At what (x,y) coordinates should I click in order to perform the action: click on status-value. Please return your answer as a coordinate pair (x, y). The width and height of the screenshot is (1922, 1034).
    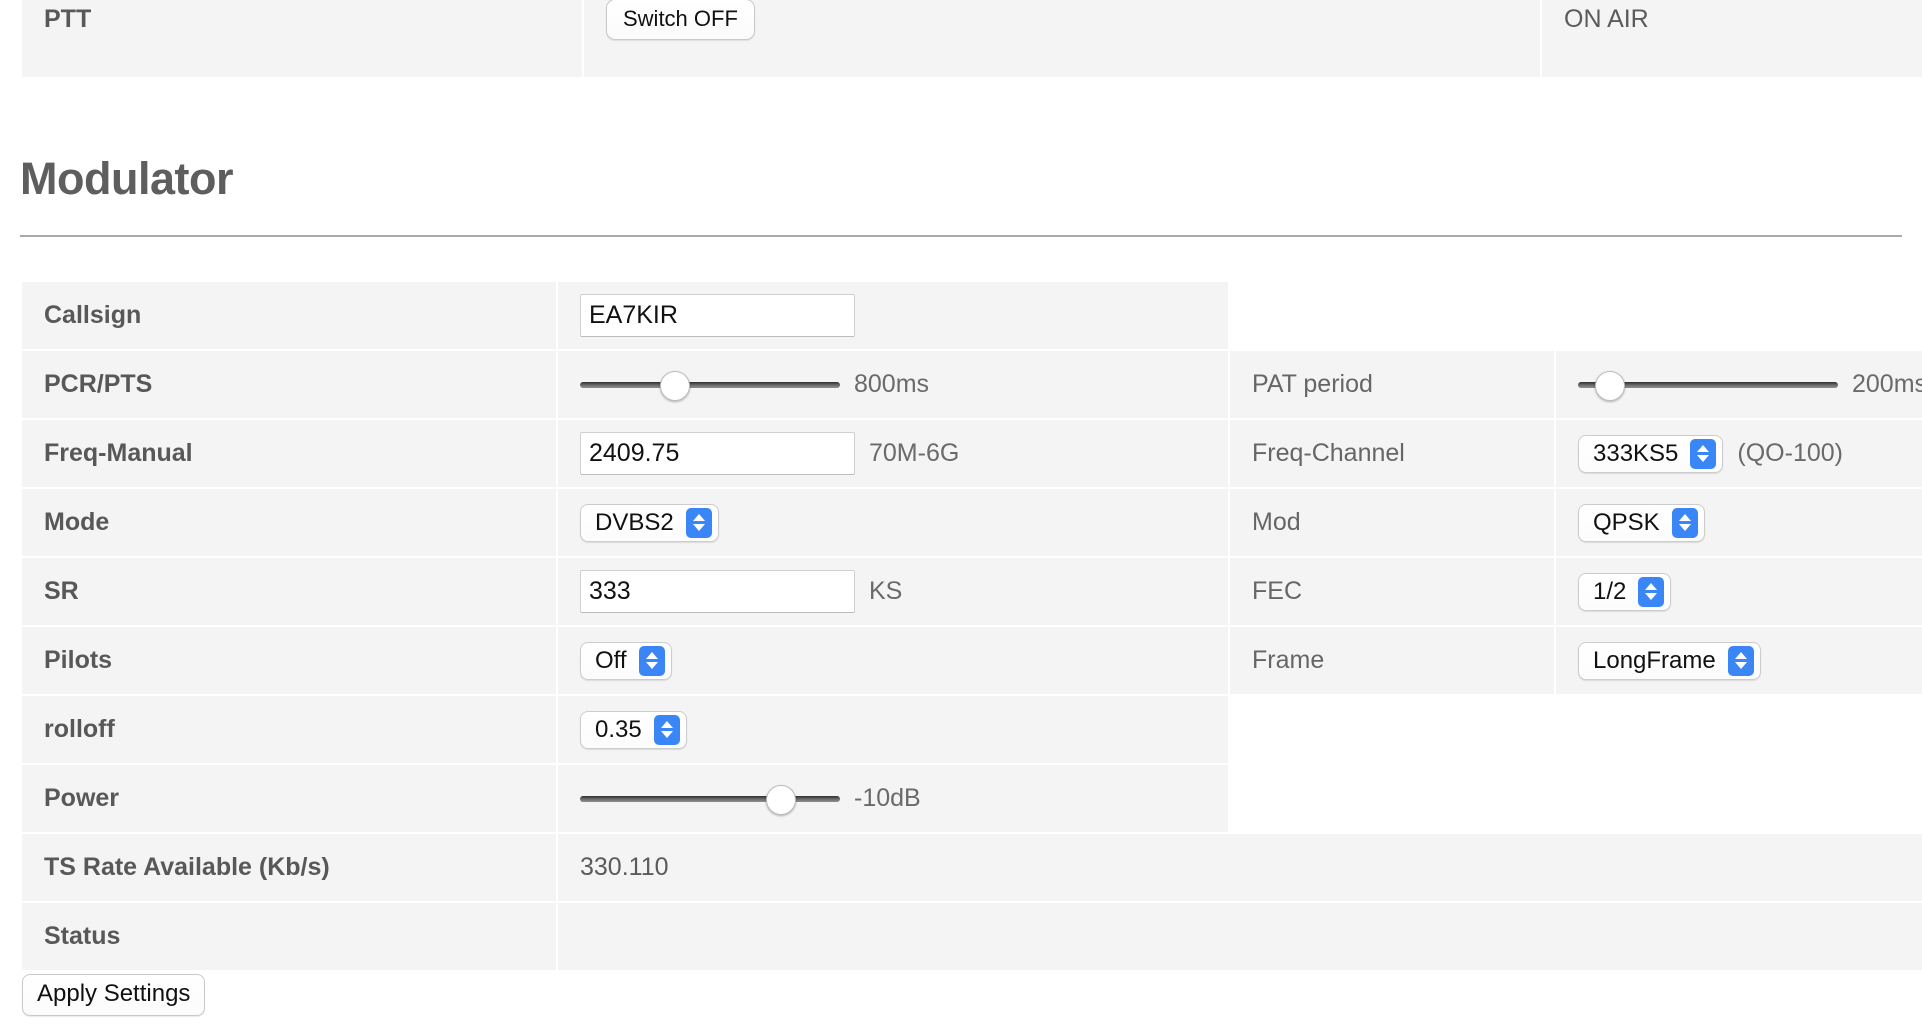
    Looking at the image, I should click on (1240, 936).